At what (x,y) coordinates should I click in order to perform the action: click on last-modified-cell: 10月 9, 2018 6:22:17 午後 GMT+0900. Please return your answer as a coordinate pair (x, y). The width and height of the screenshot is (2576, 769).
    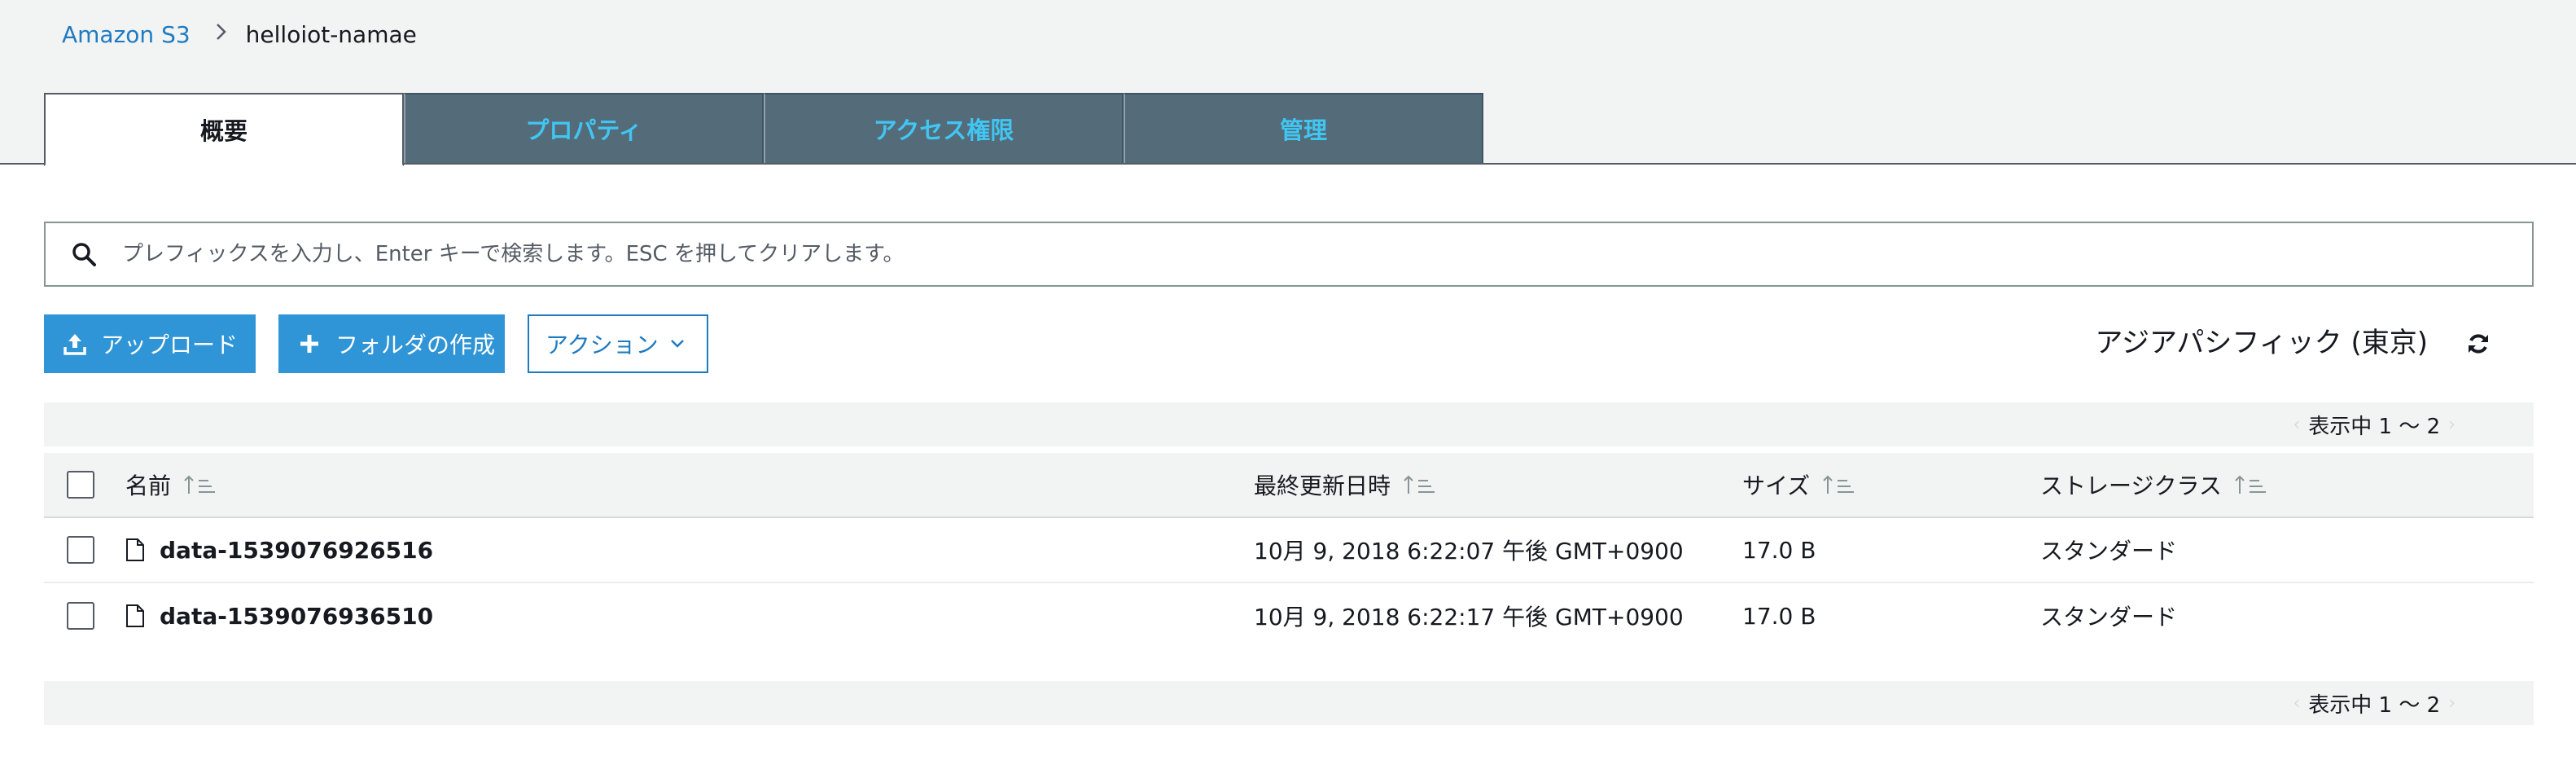
    Looking at the image, I should click on (1469, 617).